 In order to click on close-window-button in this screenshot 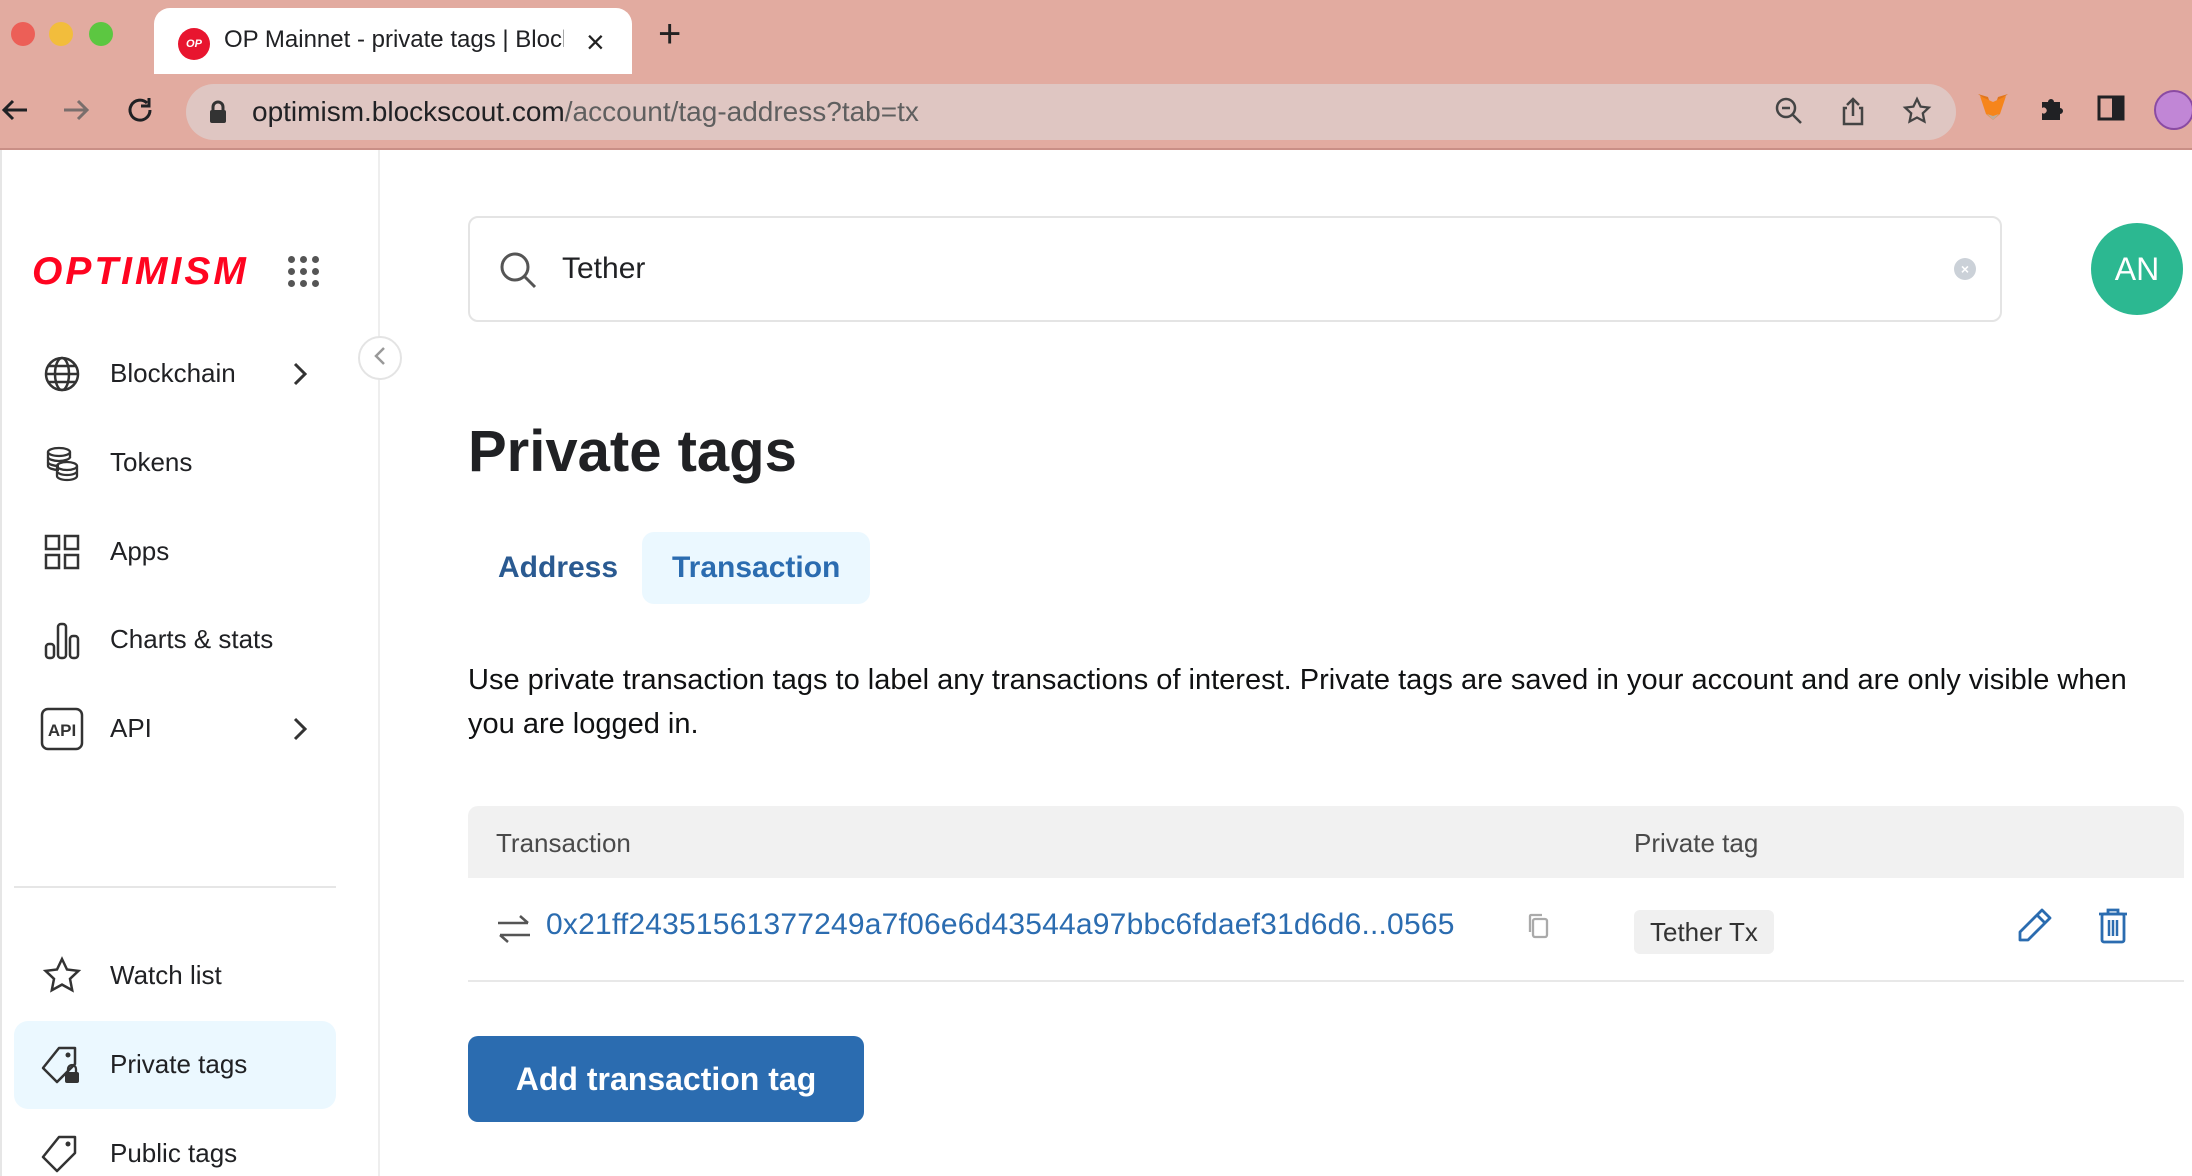, I will do `click(23, 34)`.